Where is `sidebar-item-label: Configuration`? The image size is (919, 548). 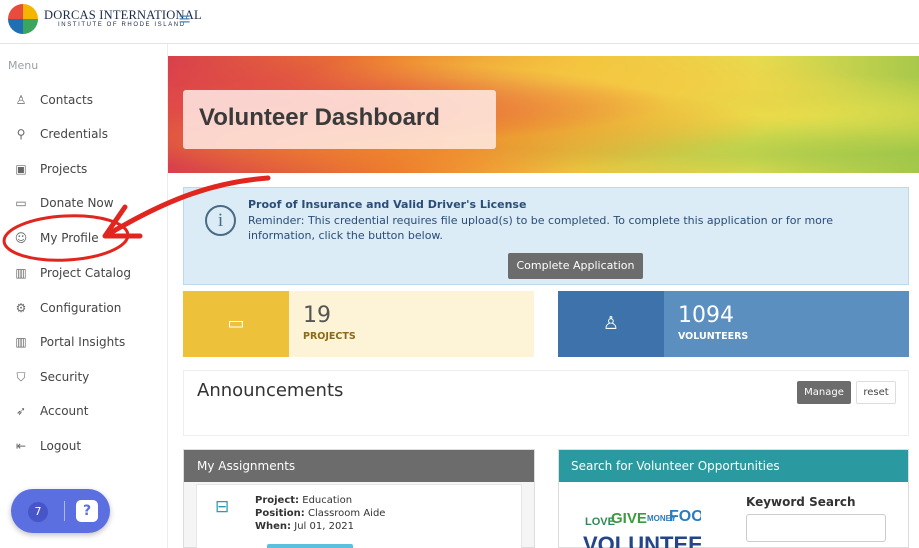 sidebar-item-label: Configuration is located at coordinates (81, 308).